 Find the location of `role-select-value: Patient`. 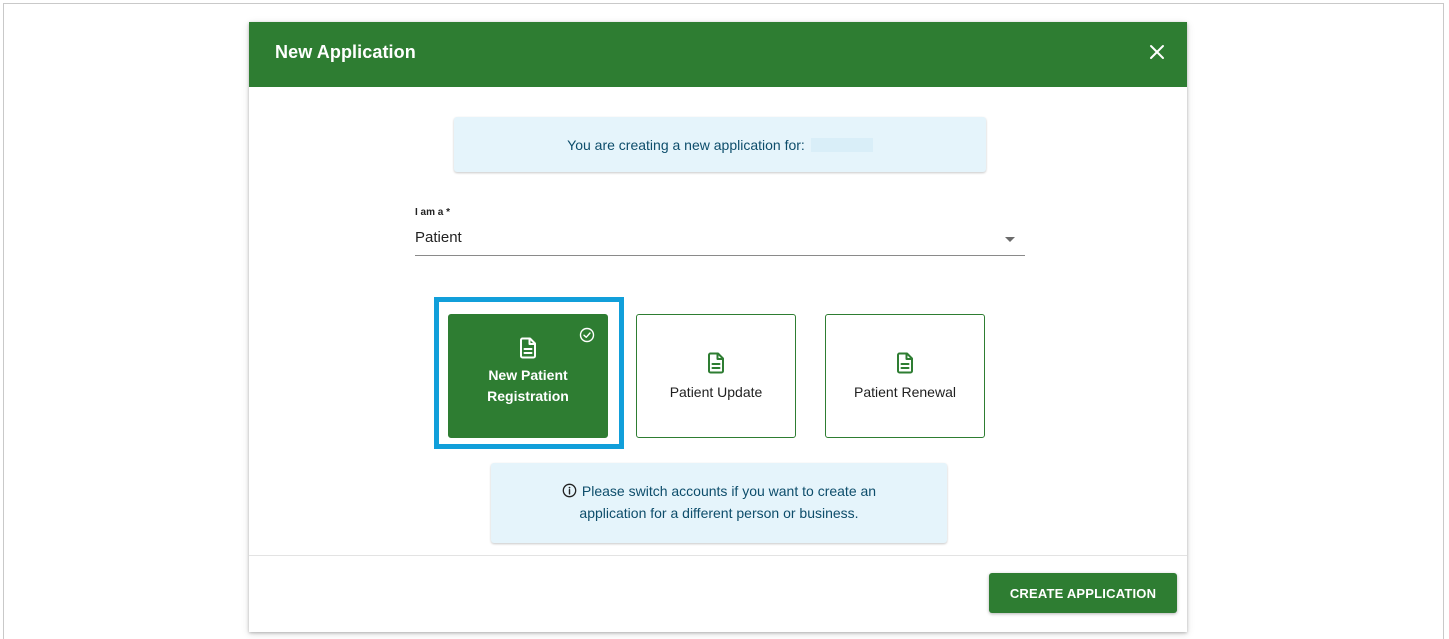

role-select-value: Patient is located at coordinates (438, 237).